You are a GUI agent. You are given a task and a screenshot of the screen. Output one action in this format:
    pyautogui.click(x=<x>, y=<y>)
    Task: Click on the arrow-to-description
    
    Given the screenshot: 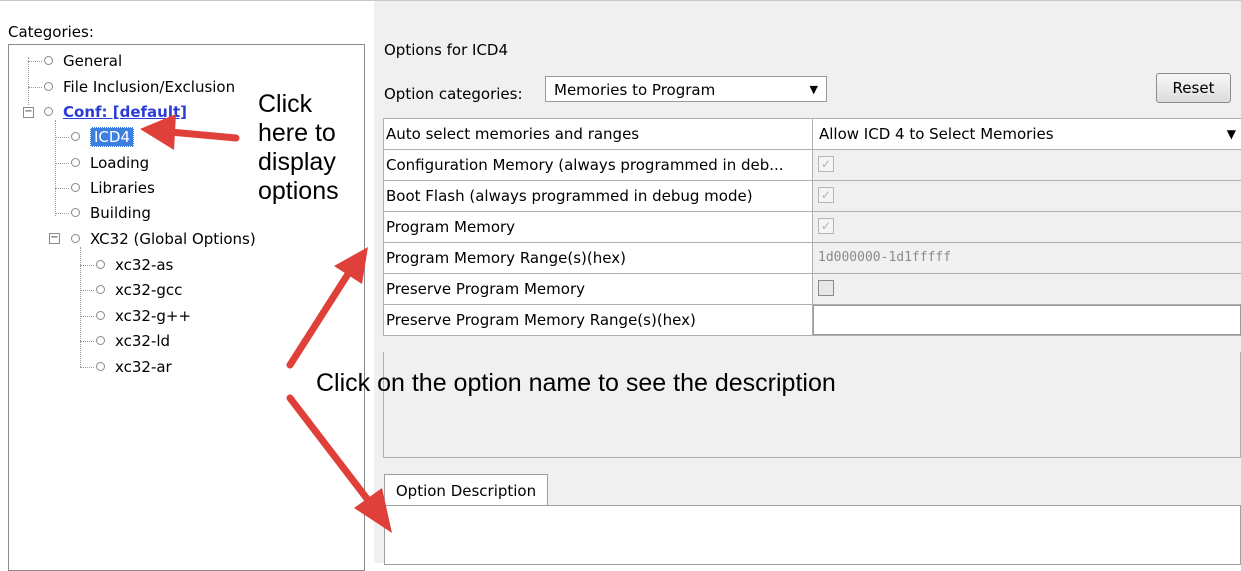 What is the action you would take?
    pyautogui.click(x=339, y=463)
    